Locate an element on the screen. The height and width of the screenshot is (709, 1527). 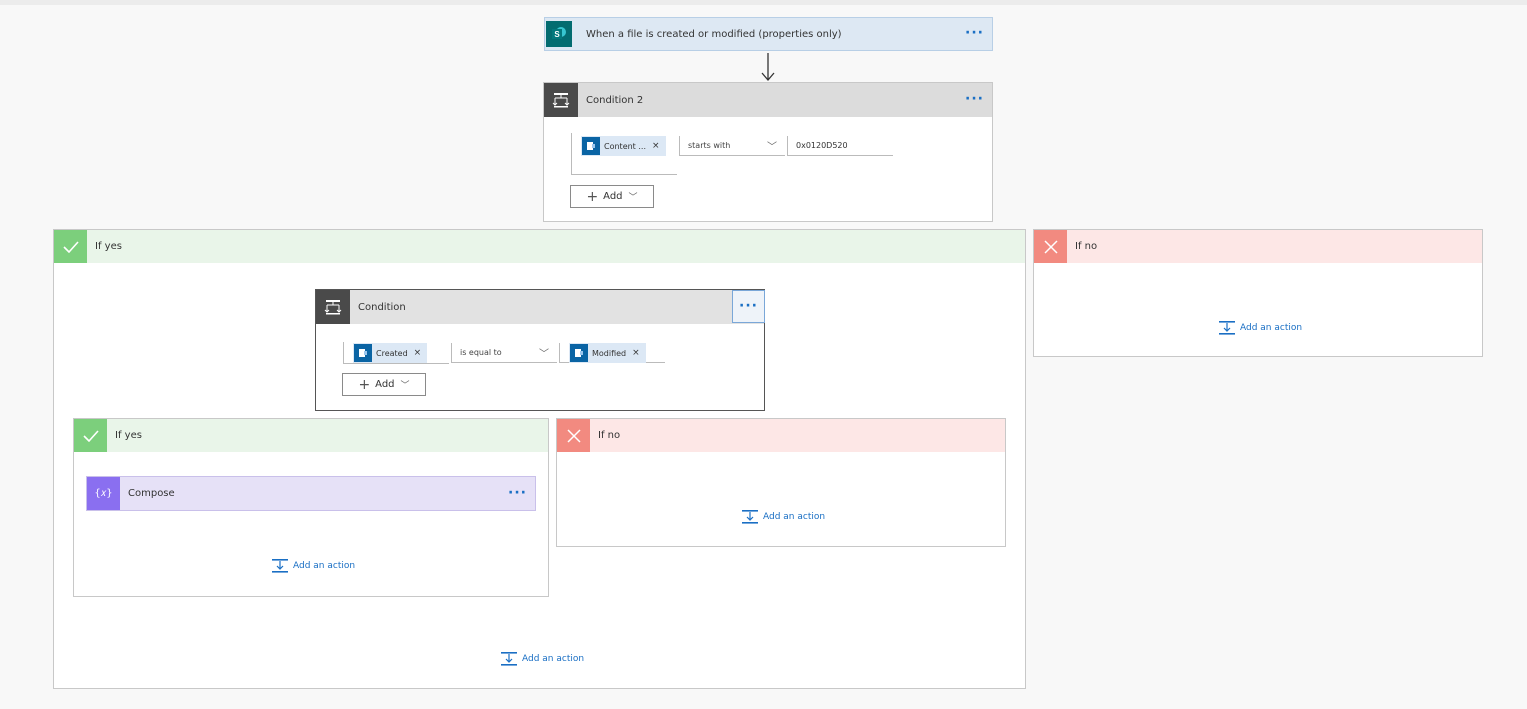
modified-token: Modified × is located at coordinates (607, 353).